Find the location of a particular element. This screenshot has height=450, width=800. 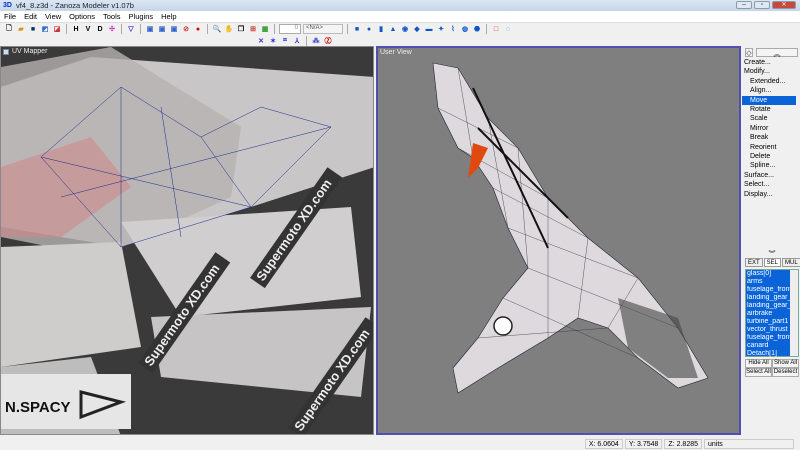

pan-hand-icon: ✋ is located at coordinates (229, 29).